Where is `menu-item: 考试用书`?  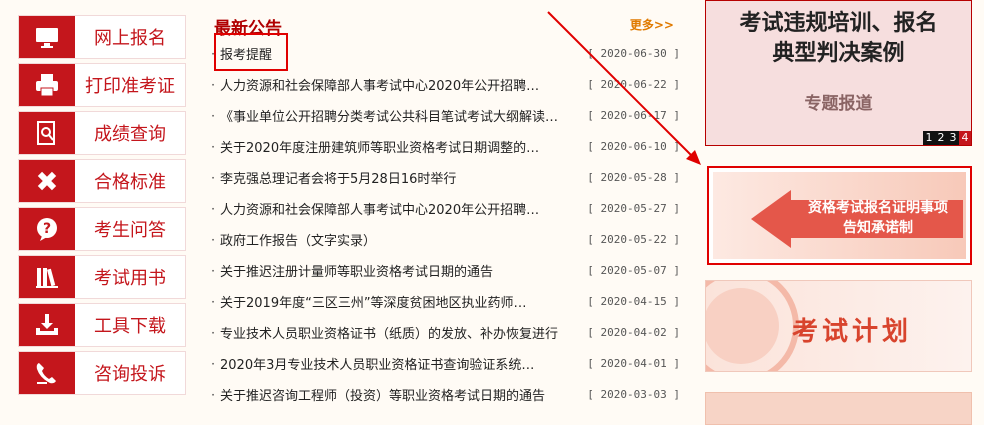 menu-item: 考试用书 is located at coordinates (102, 277).